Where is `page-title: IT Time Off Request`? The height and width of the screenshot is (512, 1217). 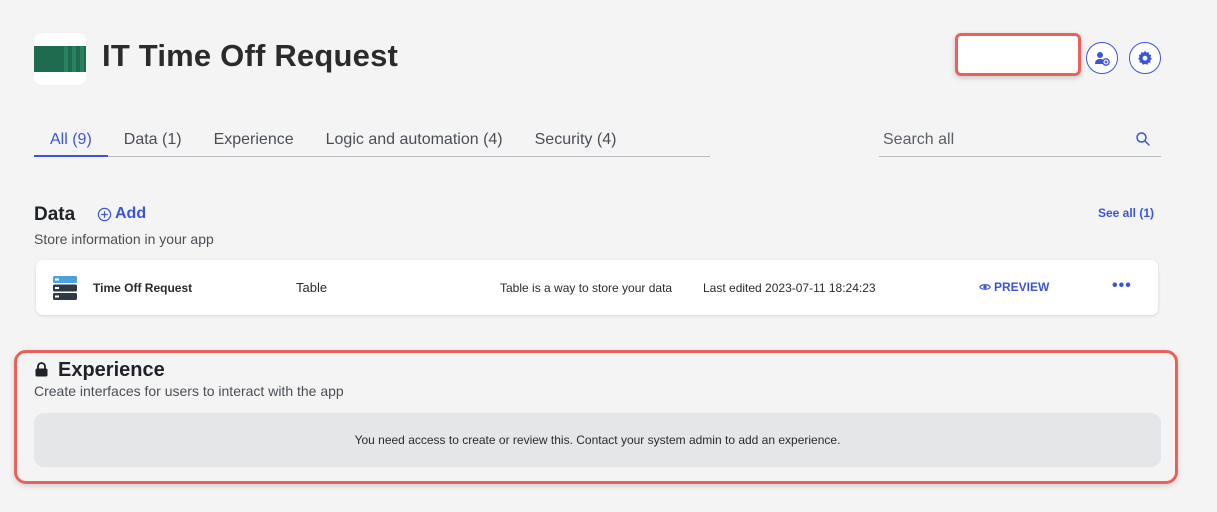 page-title: IT Time Off Request is located at coordinates (250, 55).